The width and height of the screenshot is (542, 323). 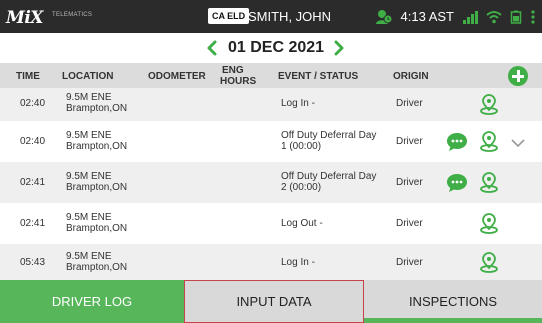 I want to click on tab-driver-log: DRIVER LOG, so click(x=92, y=301).